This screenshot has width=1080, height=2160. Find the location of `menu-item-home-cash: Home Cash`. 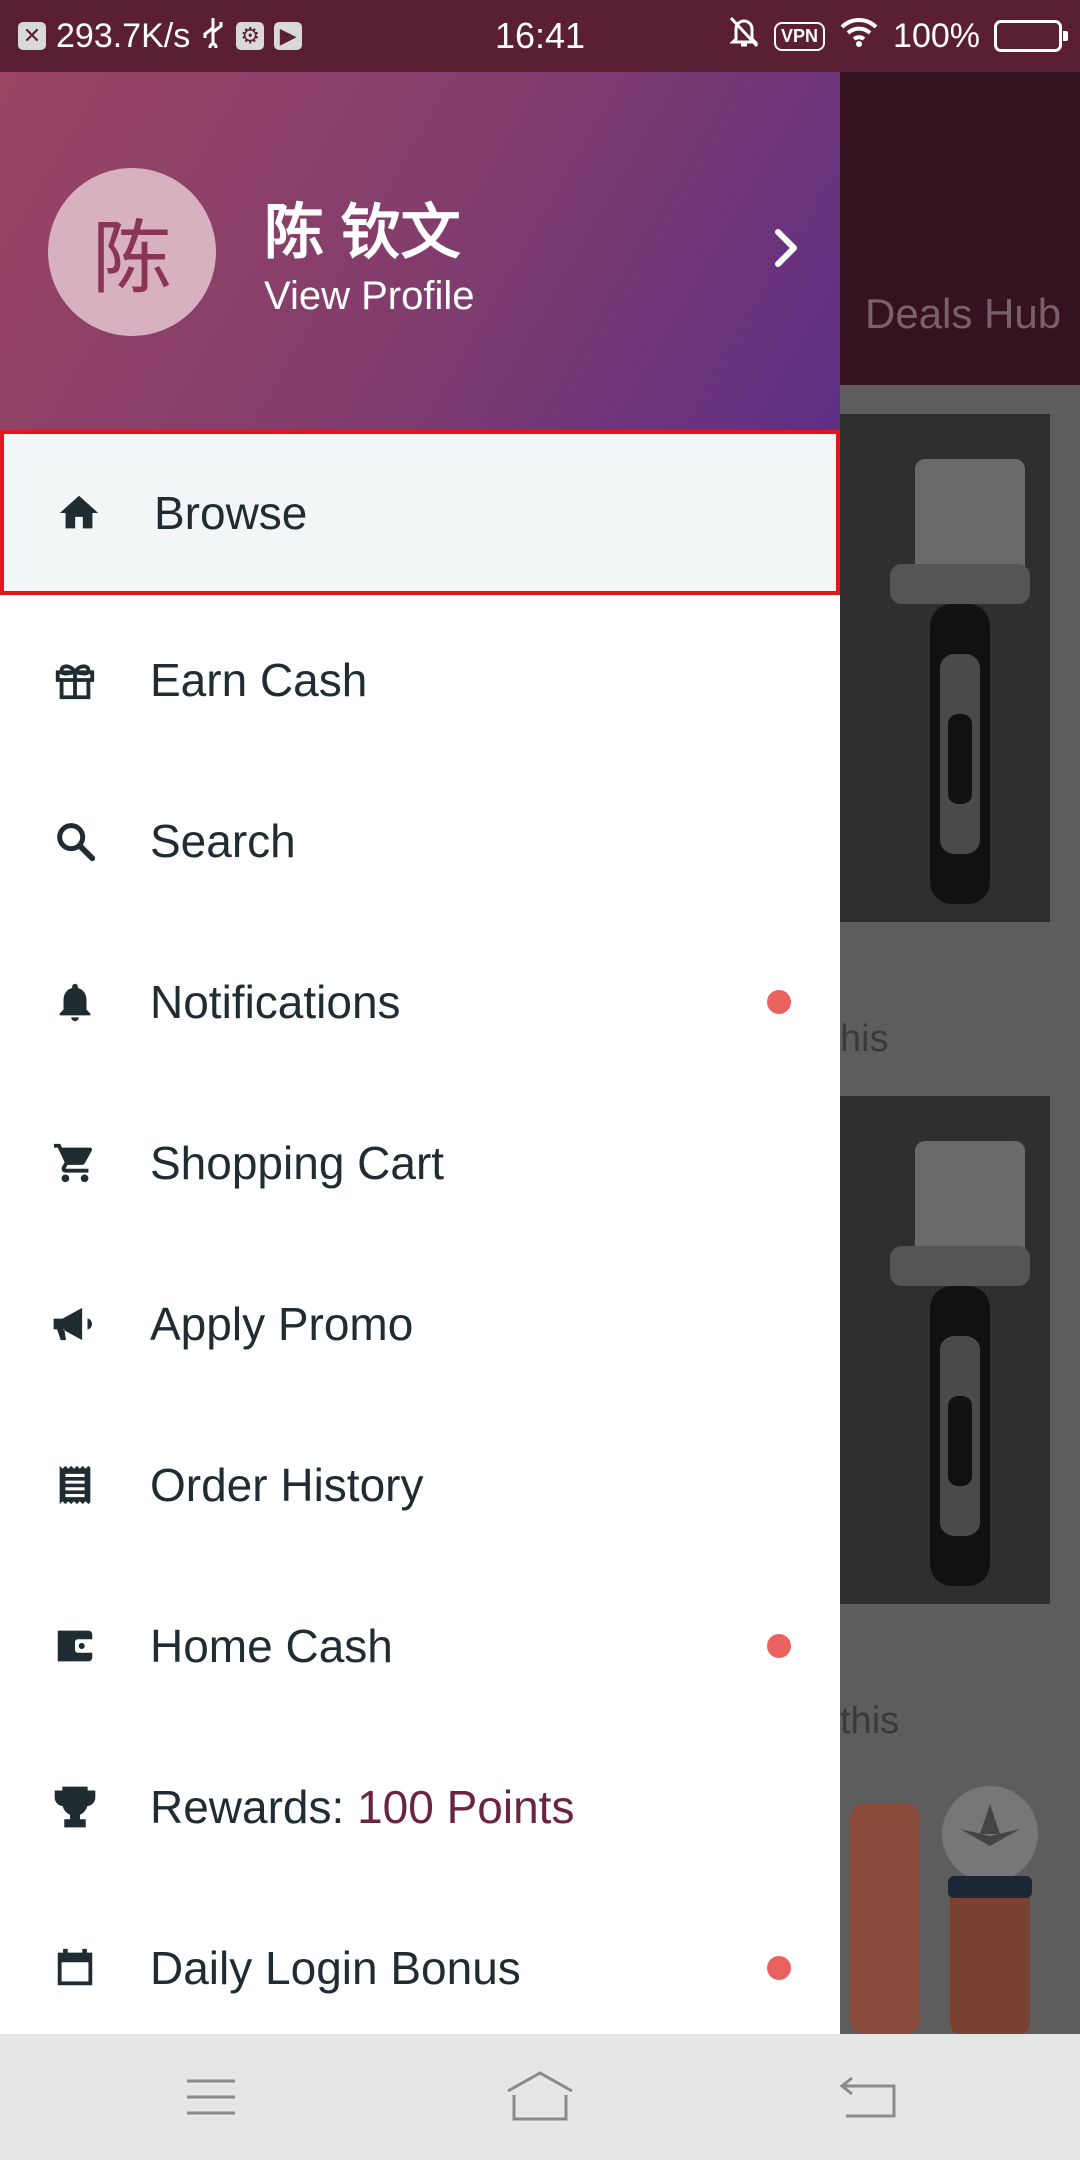

menu-item-home-cash: Home Cash is located at coordinates (420, 1645).